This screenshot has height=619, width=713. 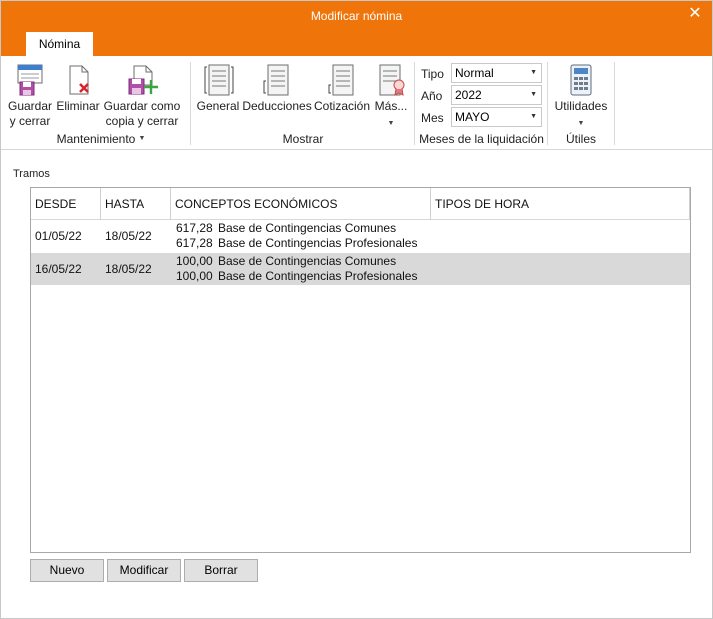 What do you see at coordinates (391, 97) in the screenshot?
I see `mas-button: Más... ▼` at bounding box center [391, 97].